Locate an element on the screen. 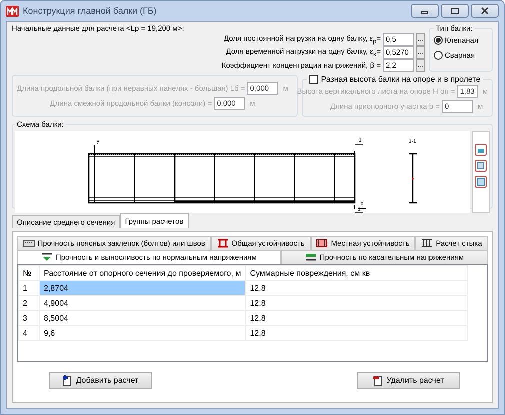 This screenshot has height=415, width=505. close-button is located at coordinates (485, 11).